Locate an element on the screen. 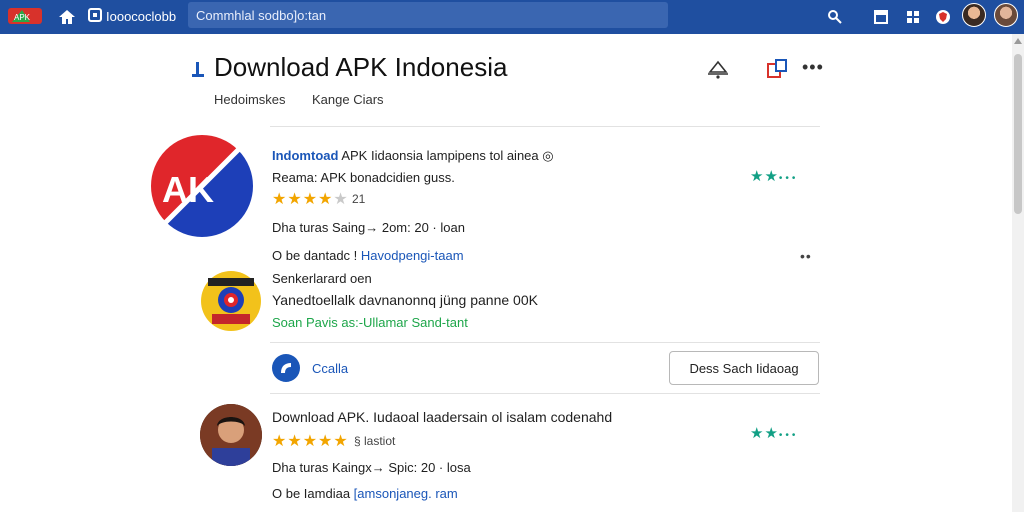  item-meta: Dha turas Saing→ 2om: 20 · loan is located at coordinates (368, 227).